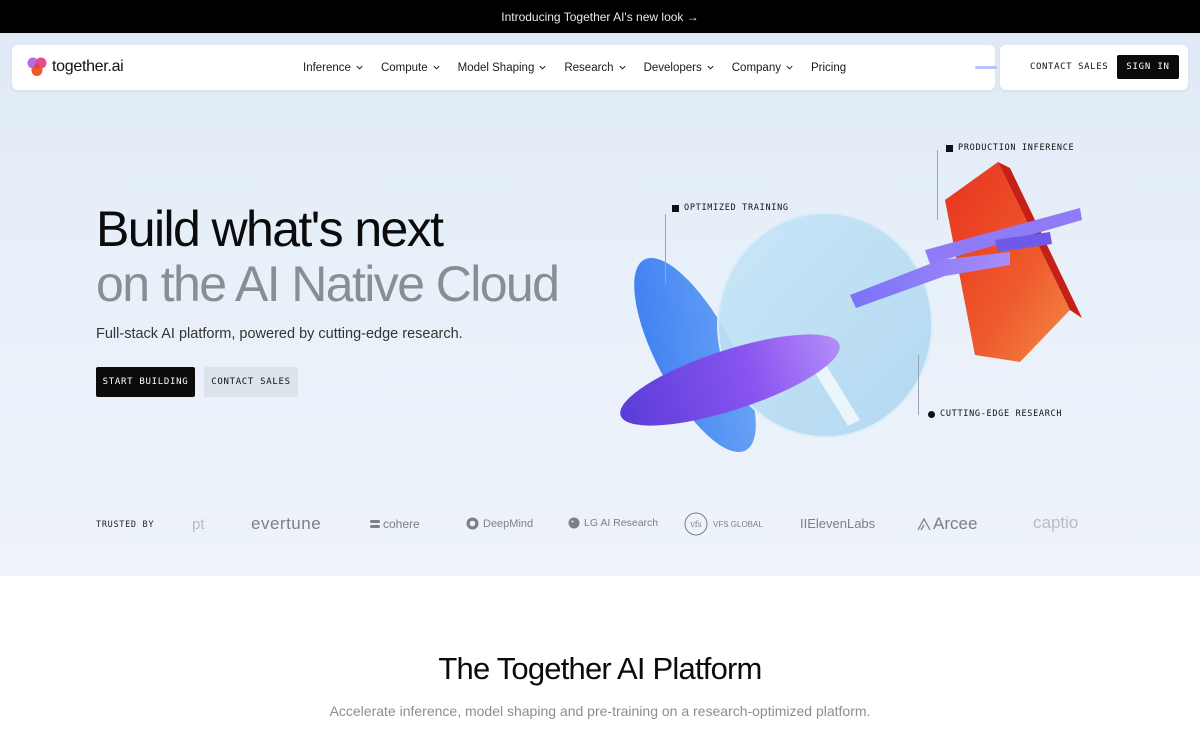 The image size is (1200, 750). I want to click on announcement-text: Introducing Together AI's new look →, so click(600, 17).